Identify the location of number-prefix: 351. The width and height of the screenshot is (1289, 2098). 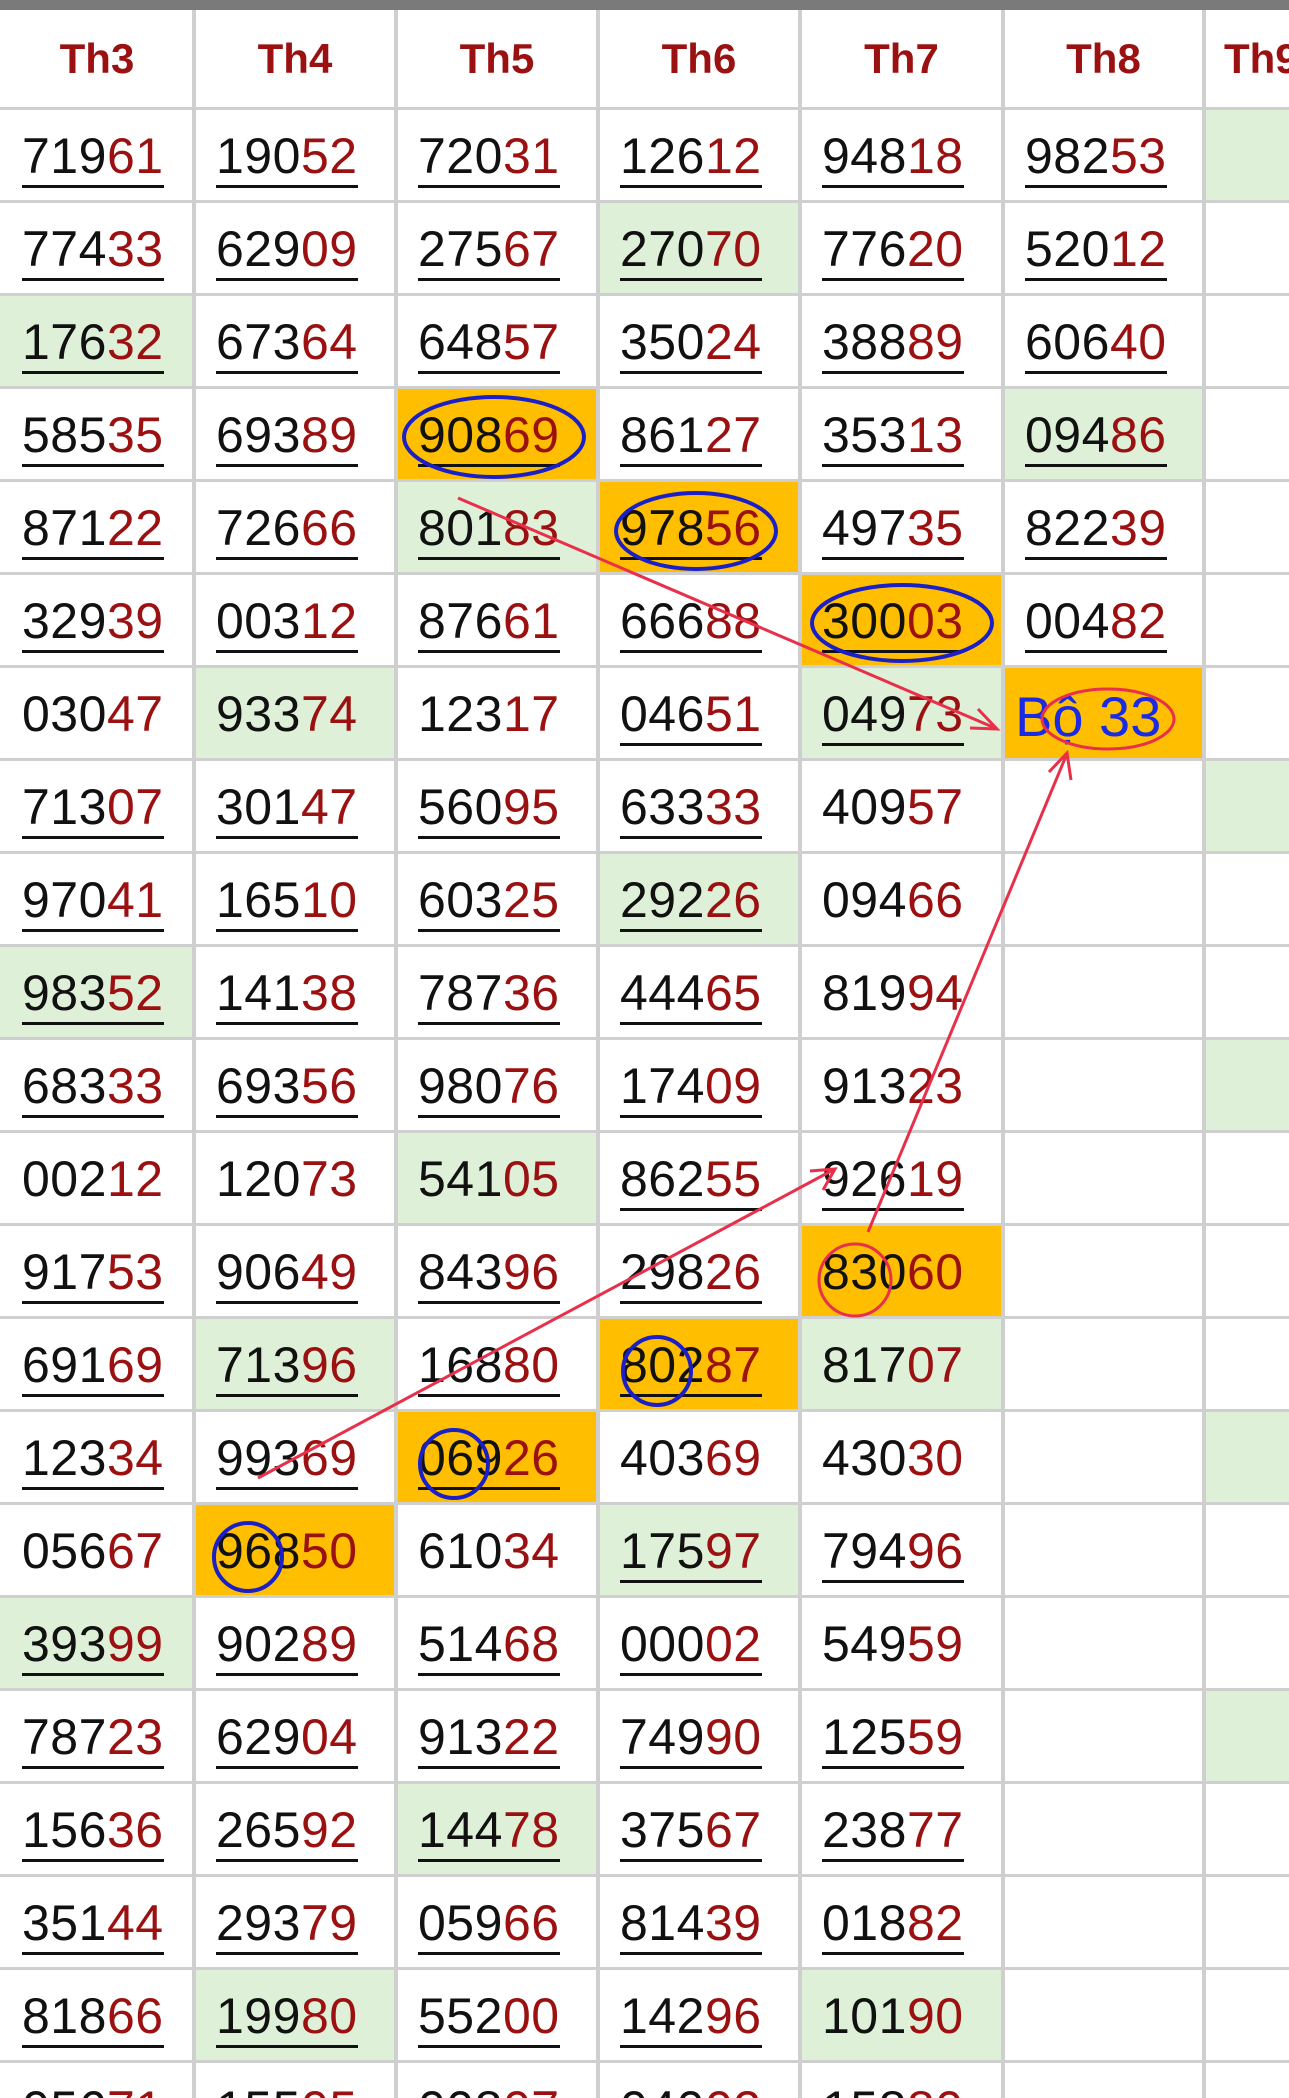
(64, 1923).